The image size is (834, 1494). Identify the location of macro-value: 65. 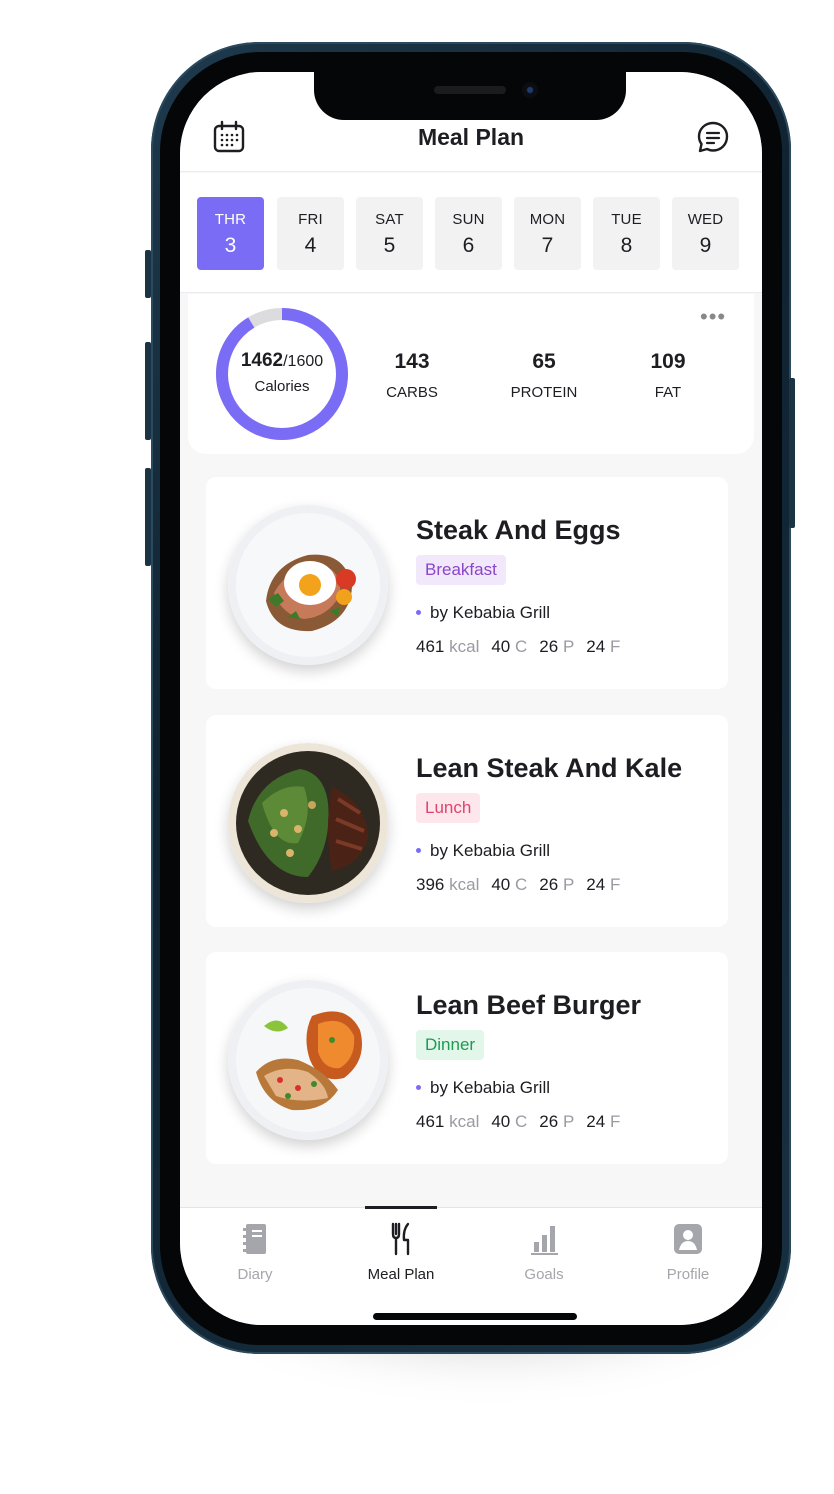
(544, 361).